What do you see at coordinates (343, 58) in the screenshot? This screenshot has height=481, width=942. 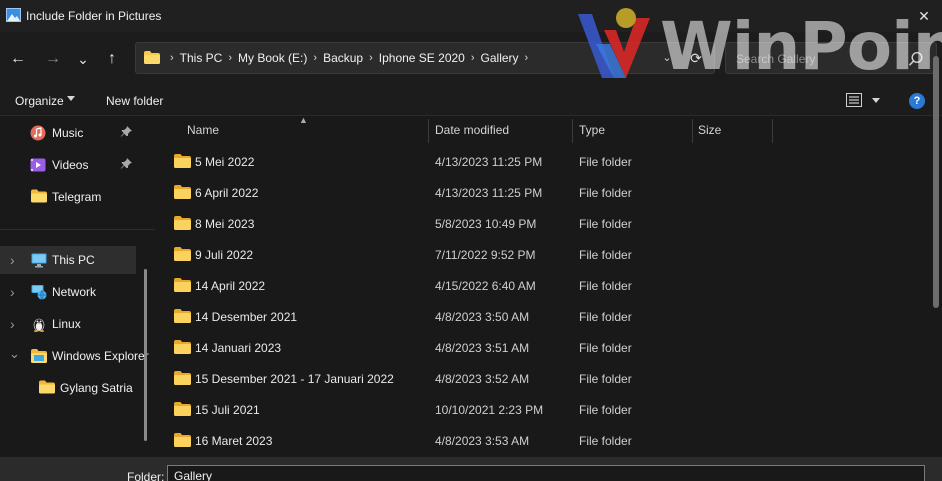 I see `breadcrumb-backup: Backup` at bounding box center [343, 58].